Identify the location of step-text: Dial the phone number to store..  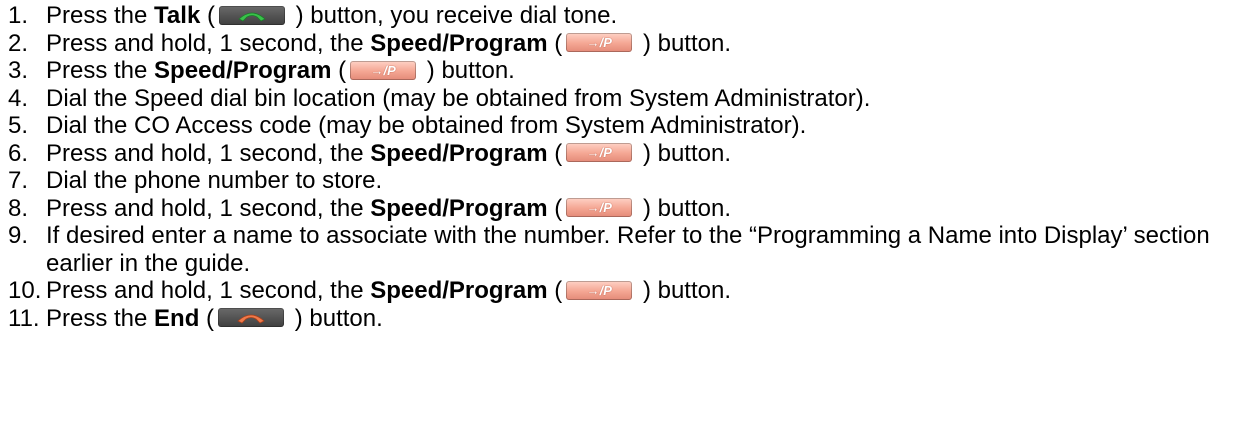
(214, 180).